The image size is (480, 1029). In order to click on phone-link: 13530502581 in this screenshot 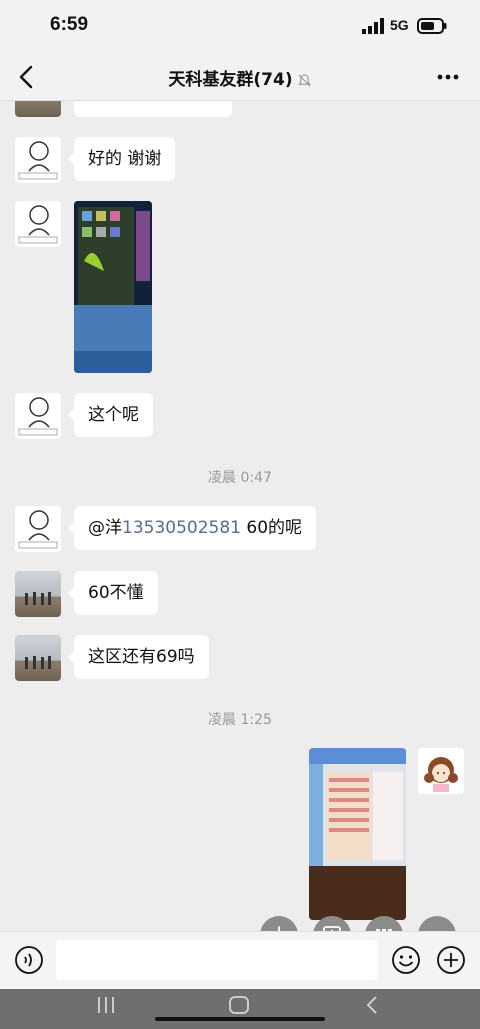, I will do `click(181, 528)`.